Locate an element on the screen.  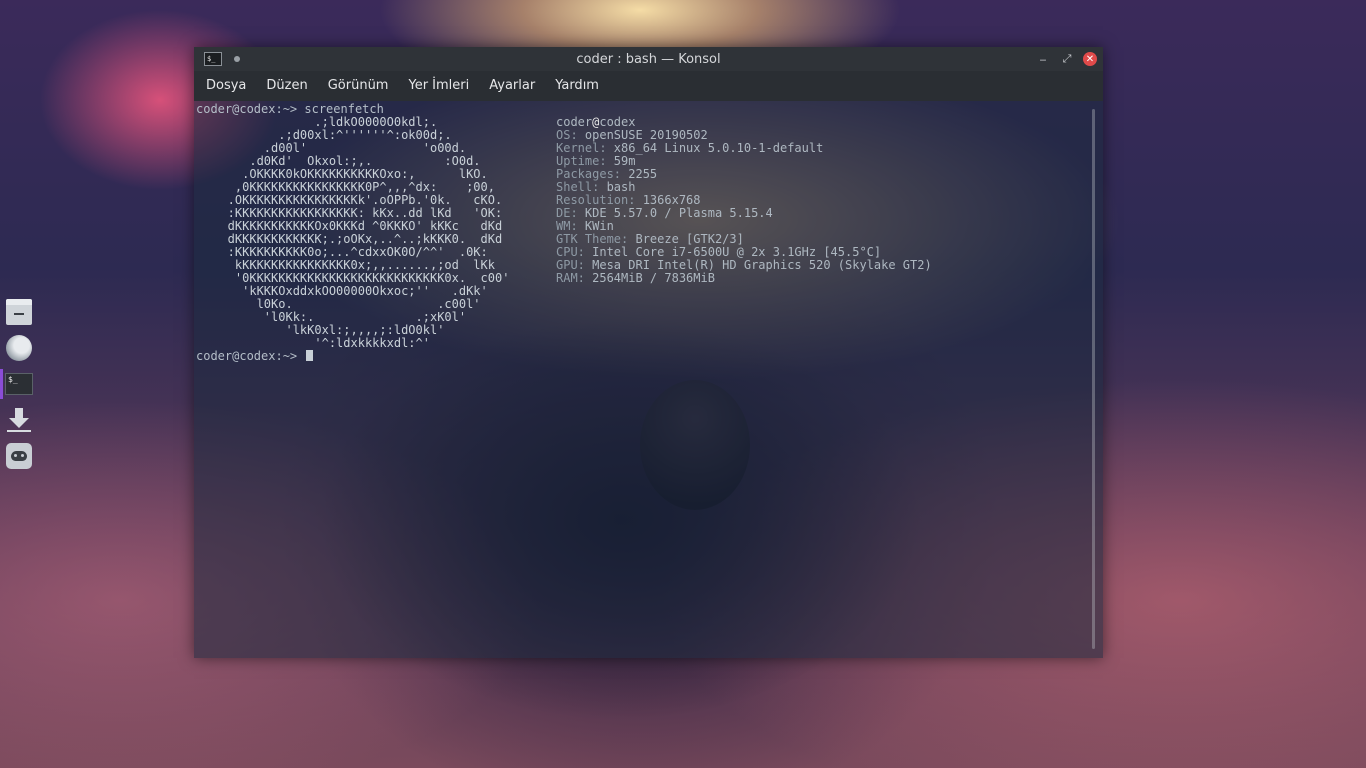
info-user: coder is located at coordinates (574, 122).